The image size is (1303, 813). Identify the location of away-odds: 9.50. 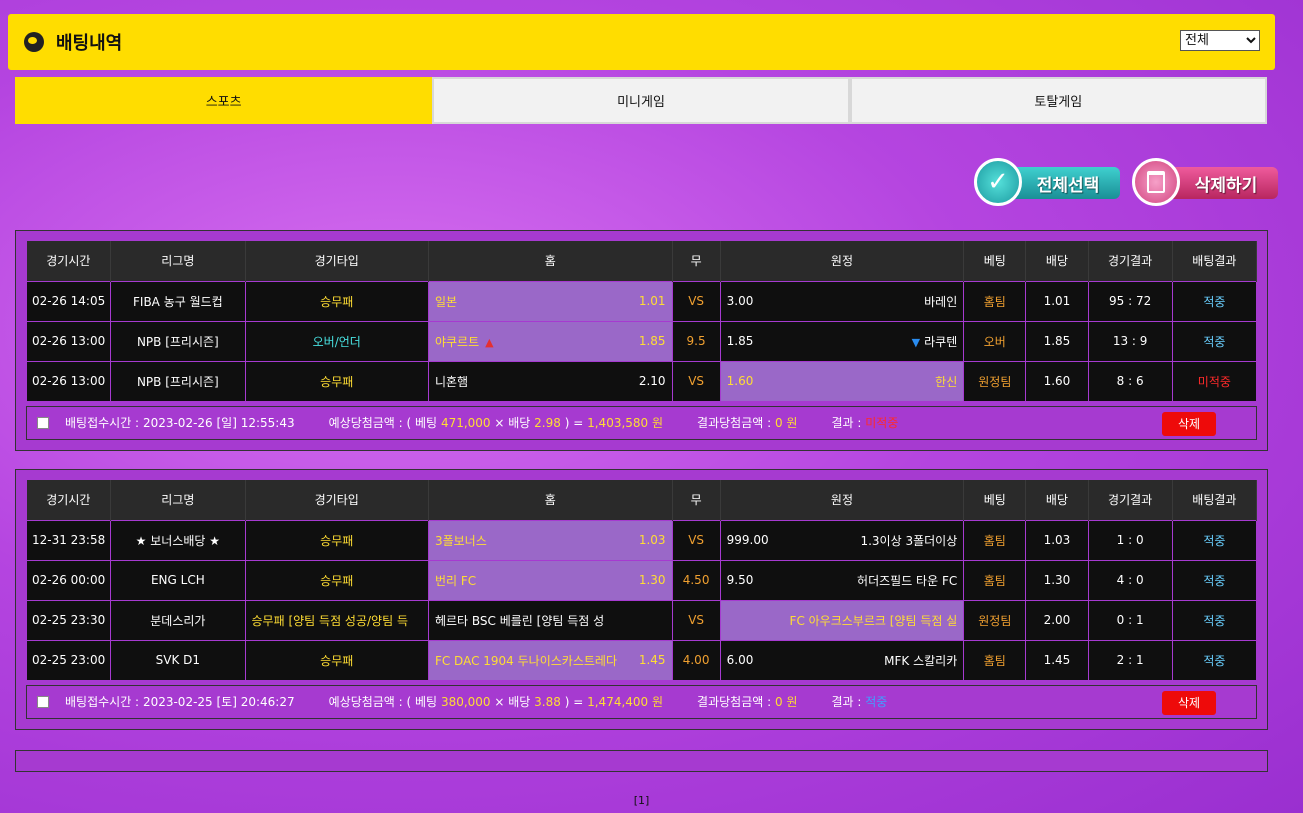
(740, 580).